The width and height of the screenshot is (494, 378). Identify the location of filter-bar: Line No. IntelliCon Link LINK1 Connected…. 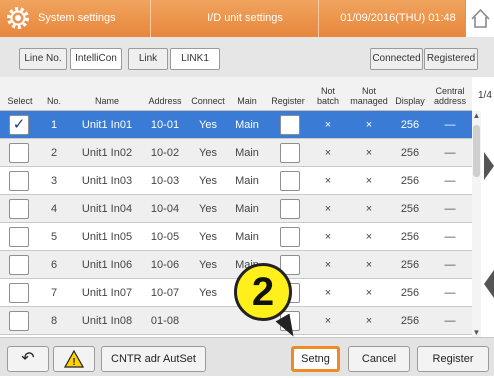
(247, 57).